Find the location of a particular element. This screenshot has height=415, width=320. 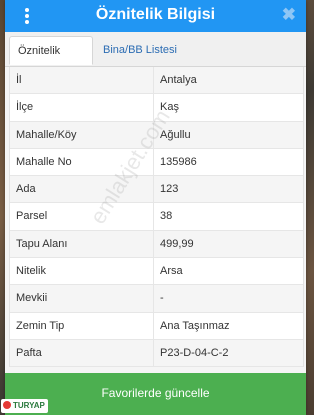

row-key: Mevkii is located at coordinates (32, 298).